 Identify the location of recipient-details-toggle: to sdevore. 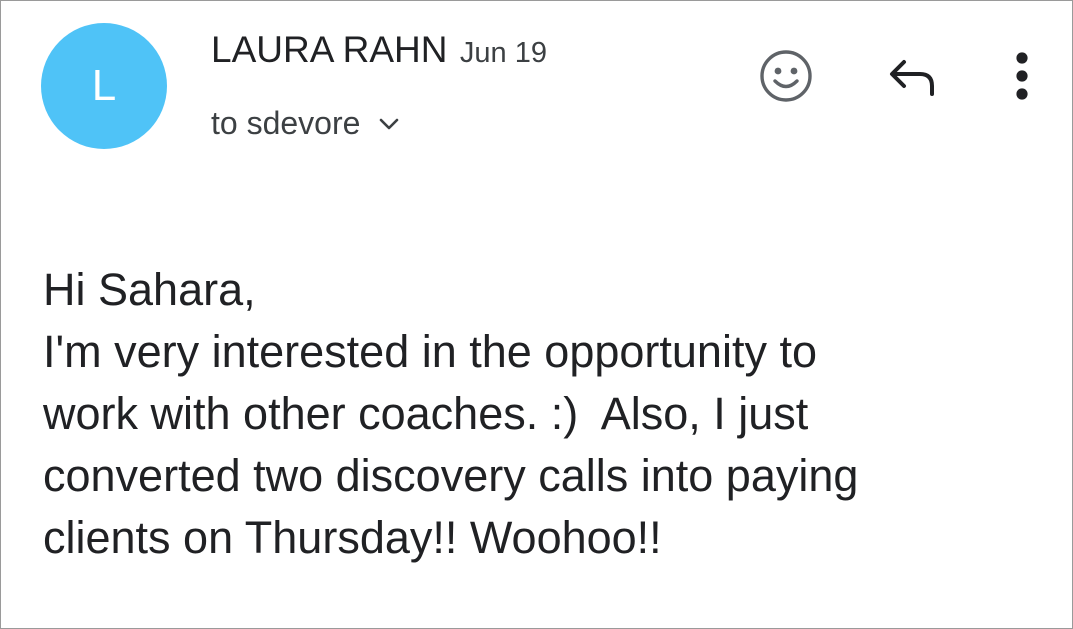
(305, 123).